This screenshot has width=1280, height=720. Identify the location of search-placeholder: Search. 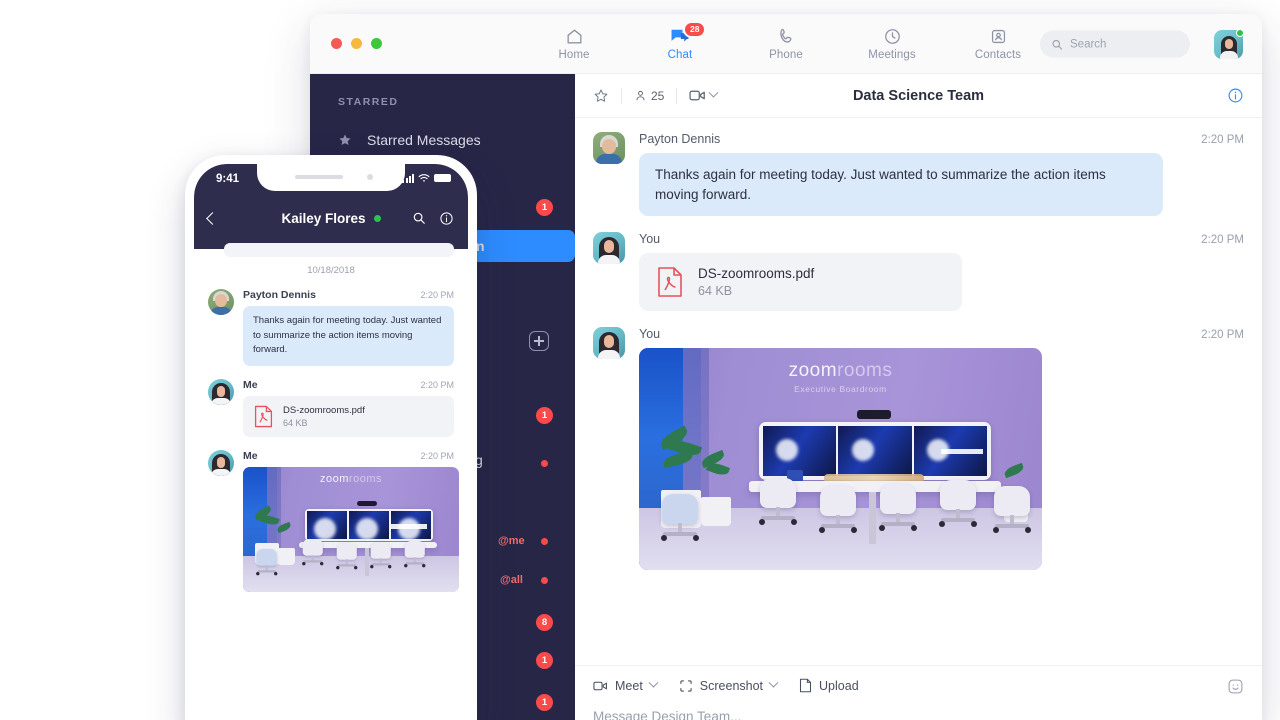
(1088, 44).